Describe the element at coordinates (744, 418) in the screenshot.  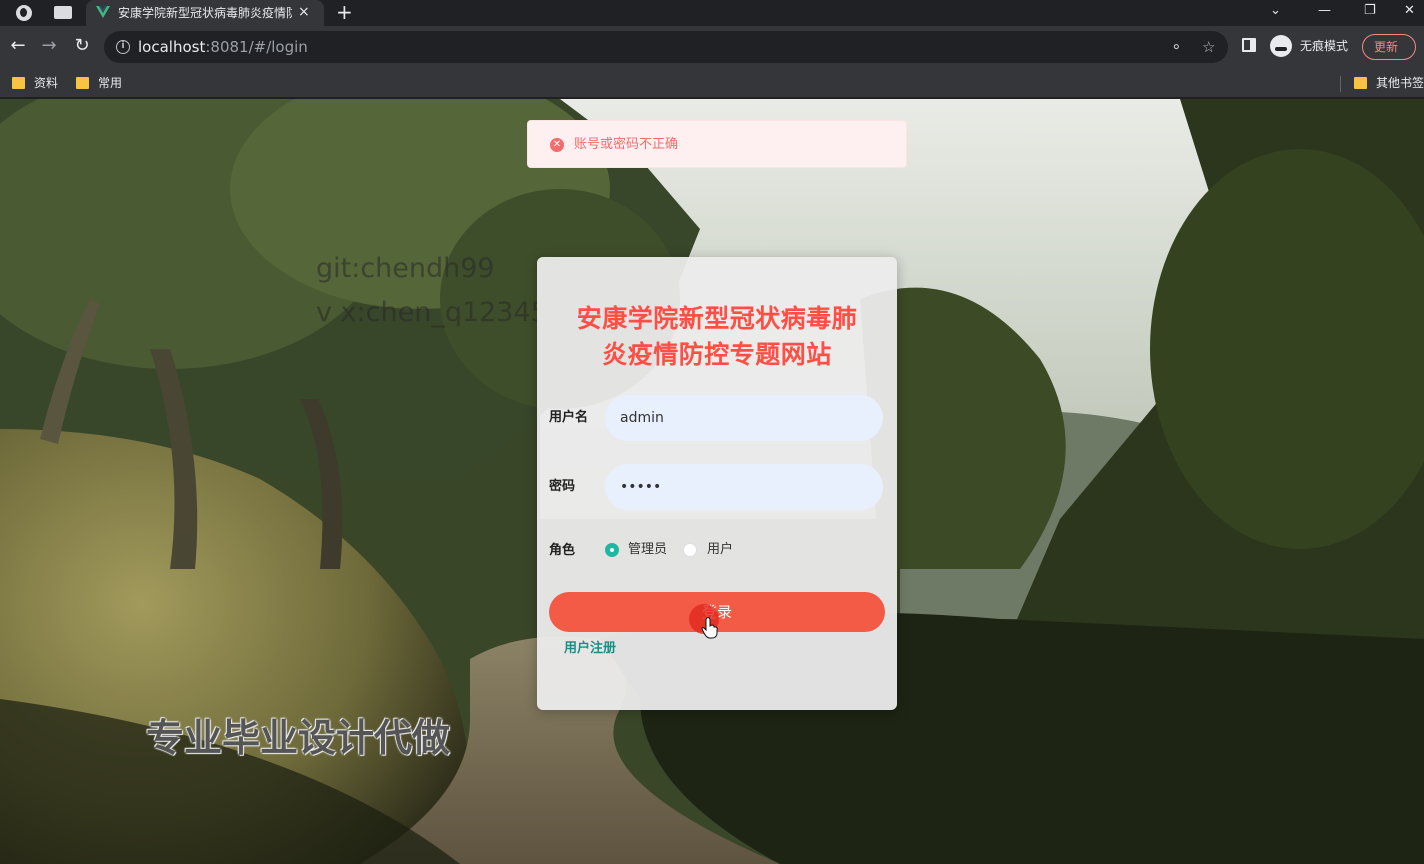
I see `username-input` at that location.